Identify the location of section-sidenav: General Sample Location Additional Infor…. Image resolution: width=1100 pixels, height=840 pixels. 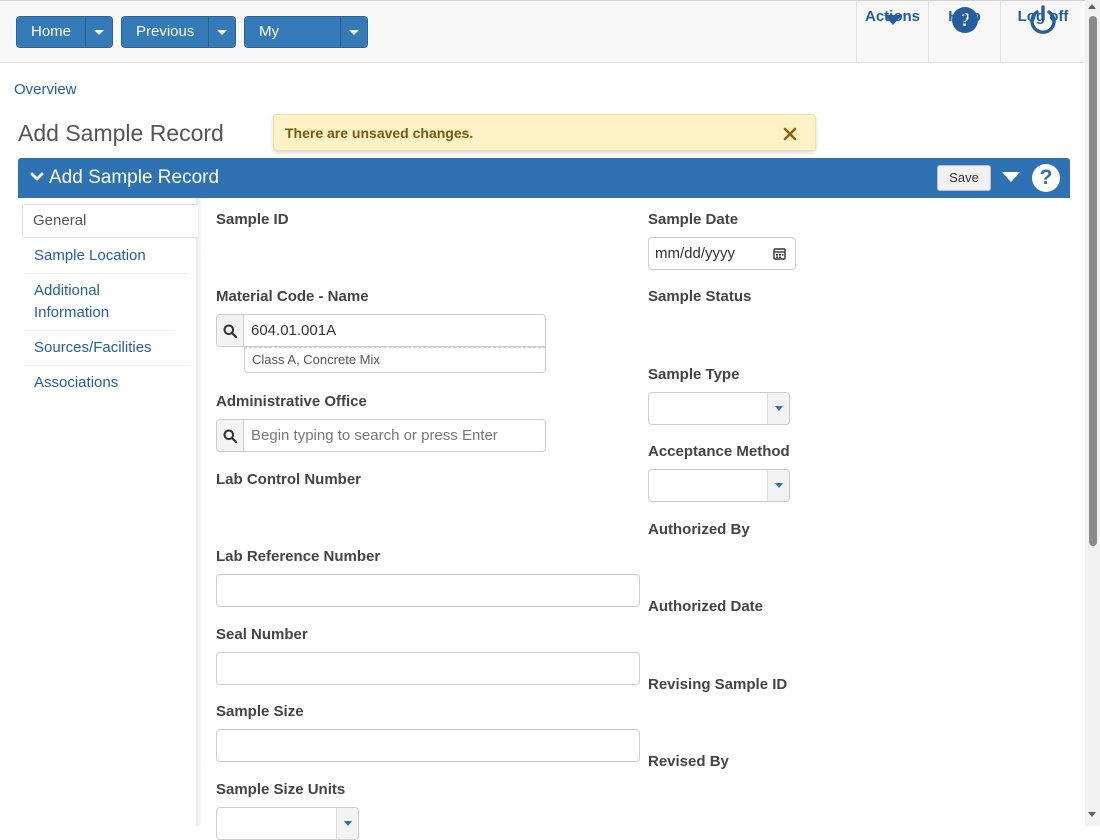
(108, 512).